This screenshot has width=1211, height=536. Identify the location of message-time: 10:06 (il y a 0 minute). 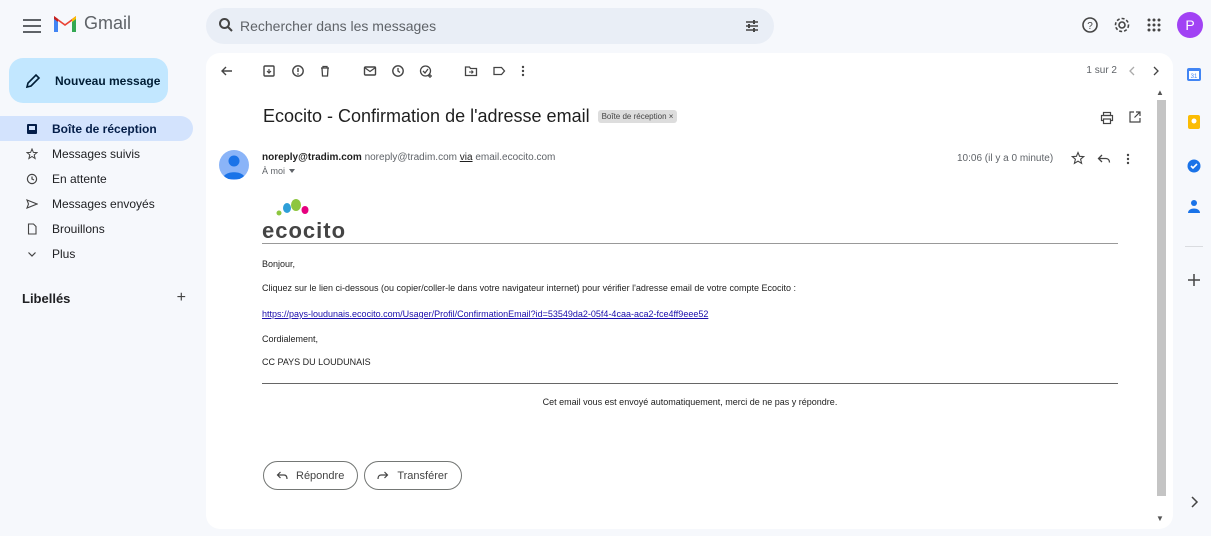
(1005, 158).